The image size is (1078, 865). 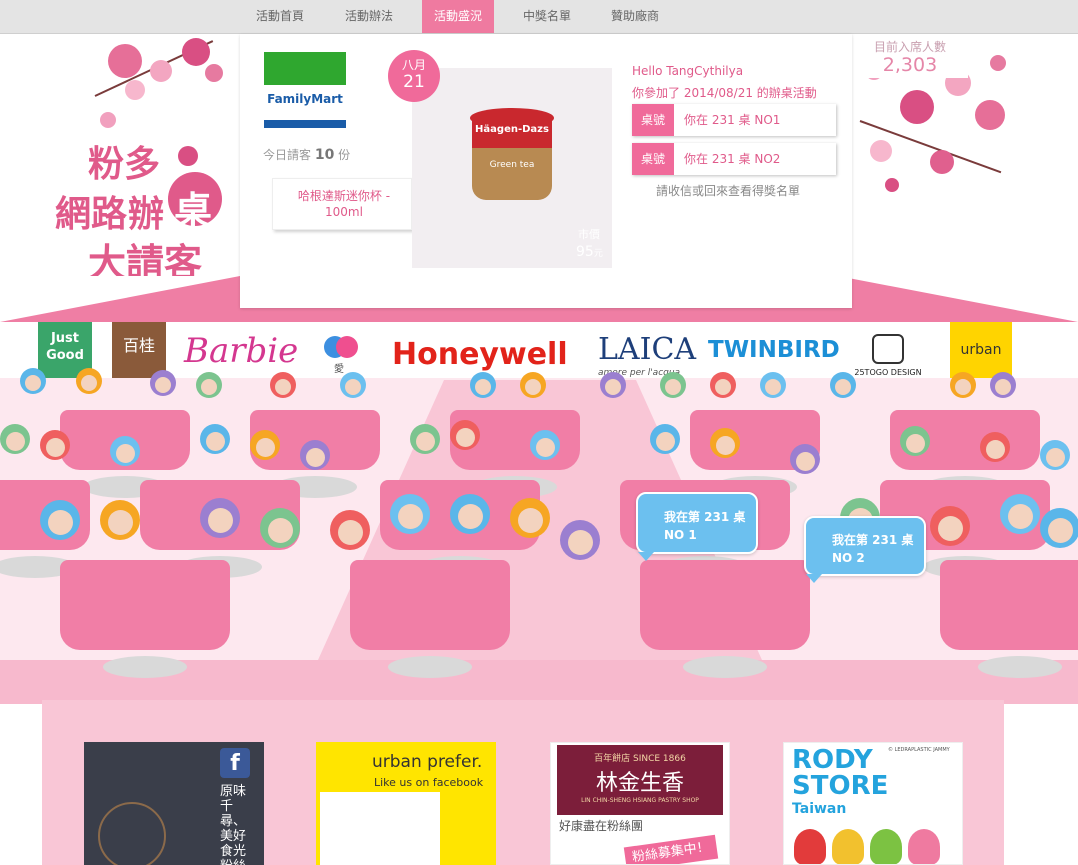 I want to click on familymart-logo: FamilyMart, so click(x=305, y=90).